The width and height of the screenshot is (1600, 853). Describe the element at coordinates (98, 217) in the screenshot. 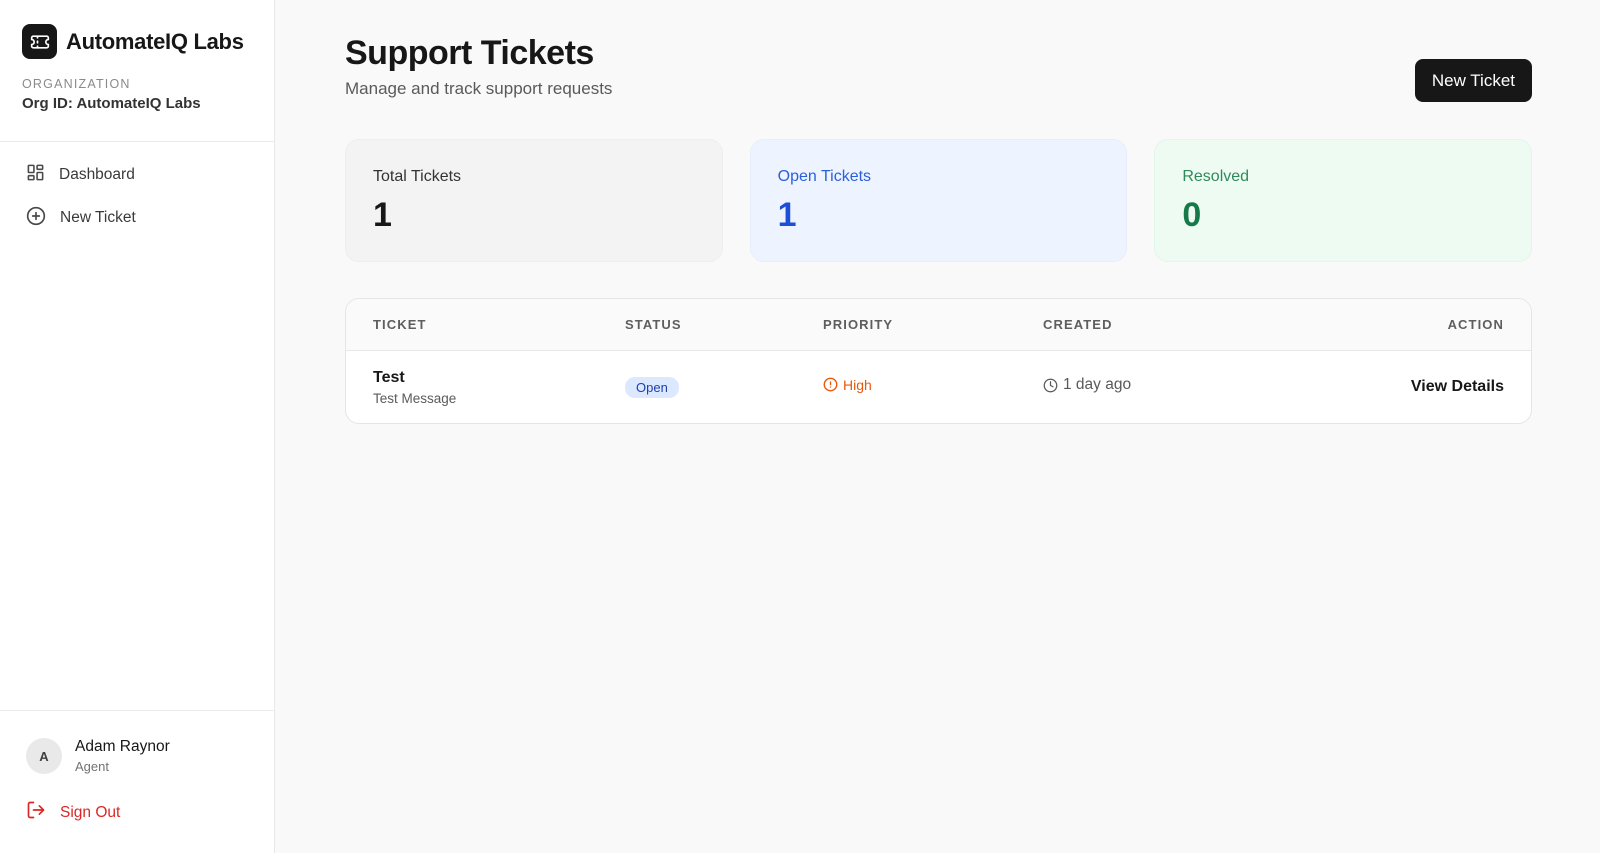

I see `sidebar-item-label: New Ticket` at that location.